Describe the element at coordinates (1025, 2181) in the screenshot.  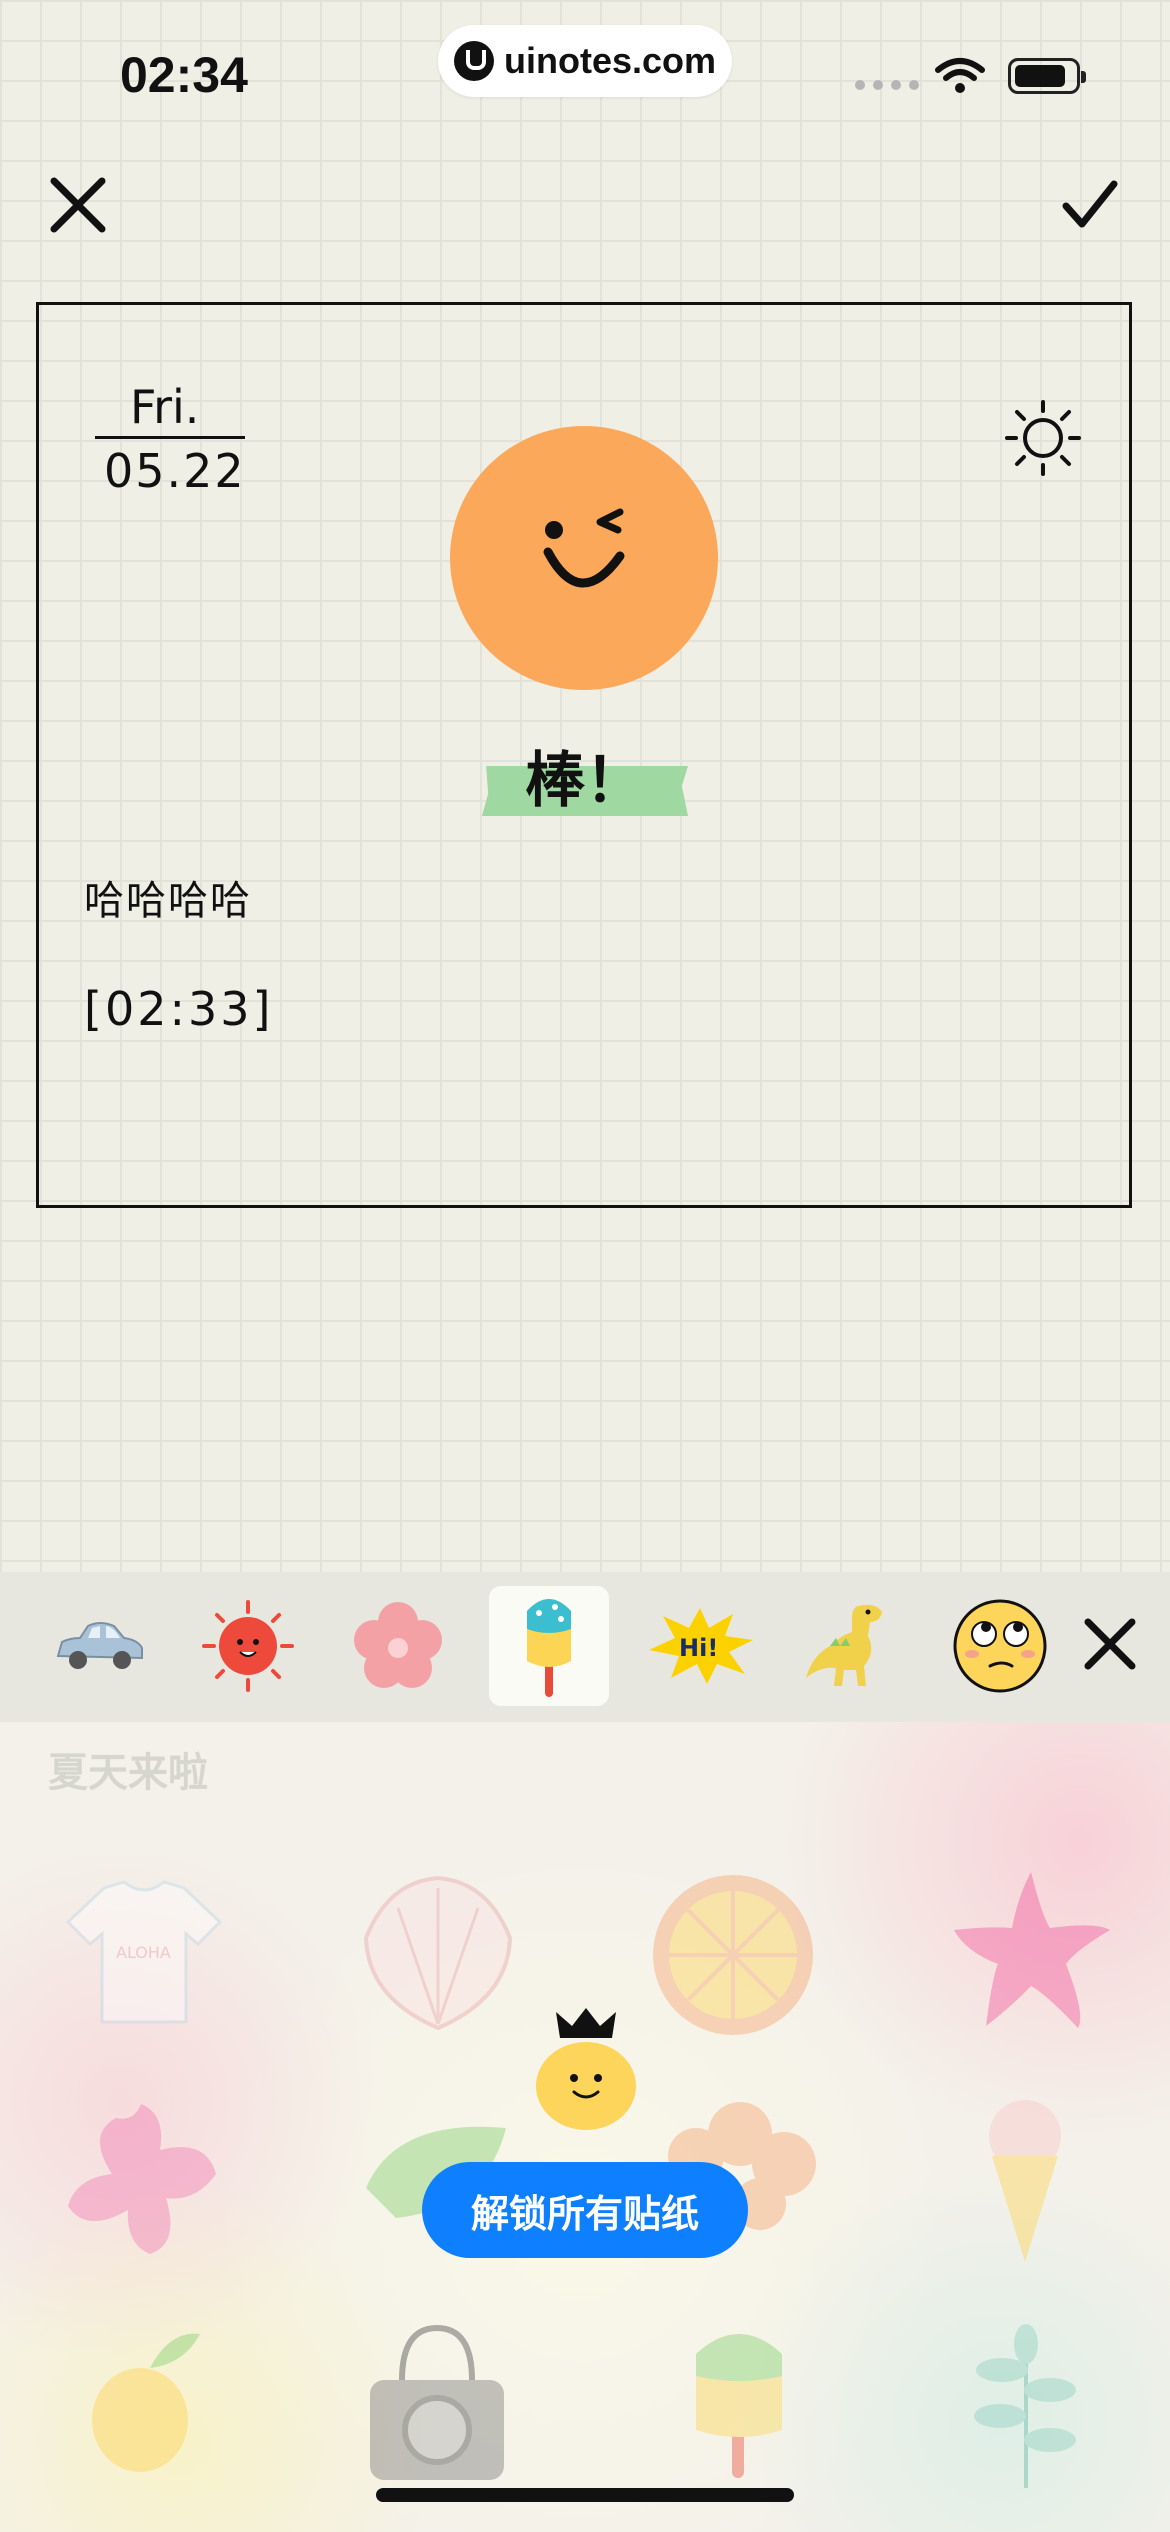
I see `ice-cream-cone-sticker` at that location.